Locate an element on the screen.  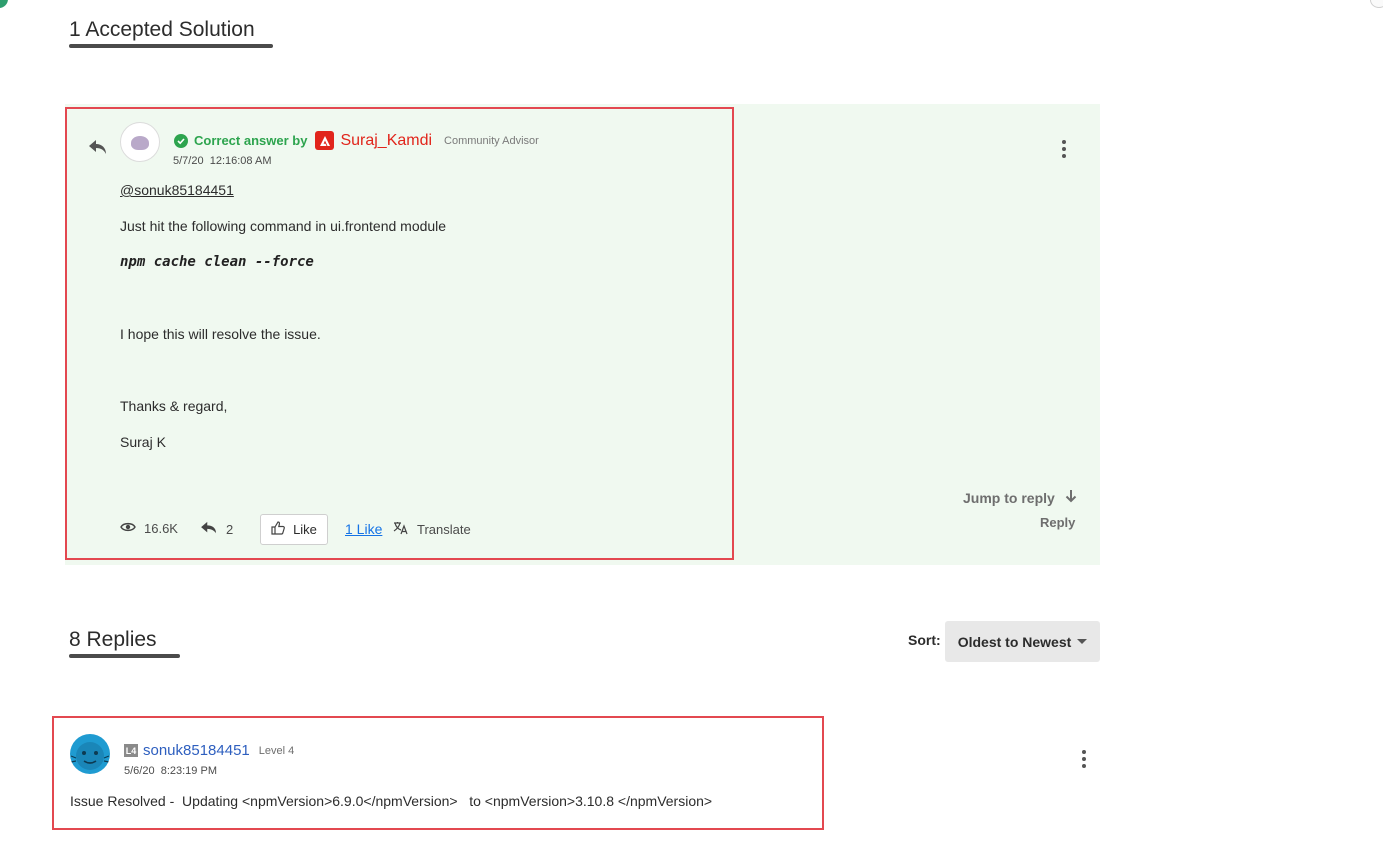
post-date-time: 12:16:08 AM is located at coordinates (240, 161).